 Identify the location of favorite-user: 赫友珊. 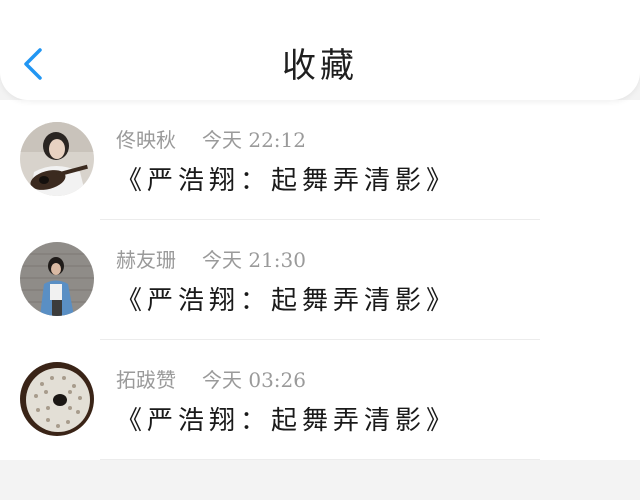
(146, 260).